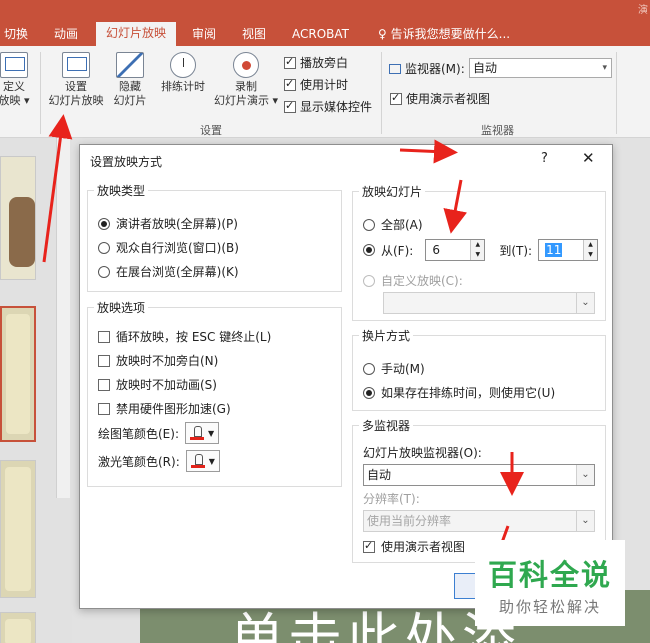  Describe the element at coordinates (121, 190) in the screenshot. I see `show-type-legend: 放映类型` at that location.